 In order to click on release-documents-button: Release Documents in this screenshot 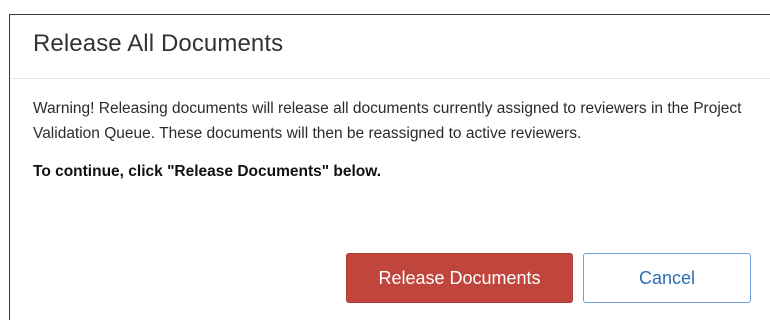, I will do `click(459, 278)`.